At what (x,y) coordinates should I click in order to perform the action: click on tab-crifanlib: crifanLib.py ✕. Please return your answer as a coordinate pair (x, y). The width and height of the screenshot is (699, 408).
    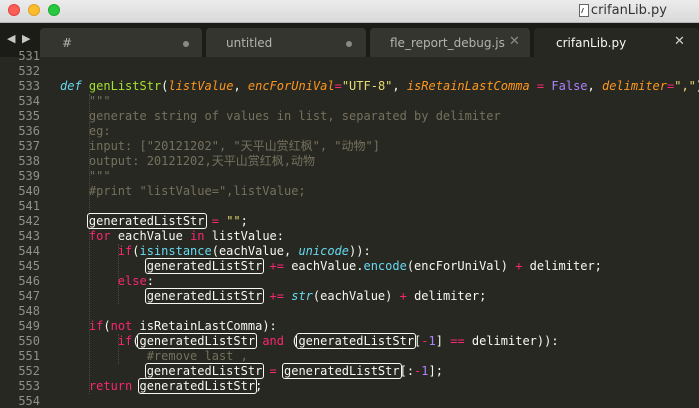
    Looking at the image, I should click on (616, 42).